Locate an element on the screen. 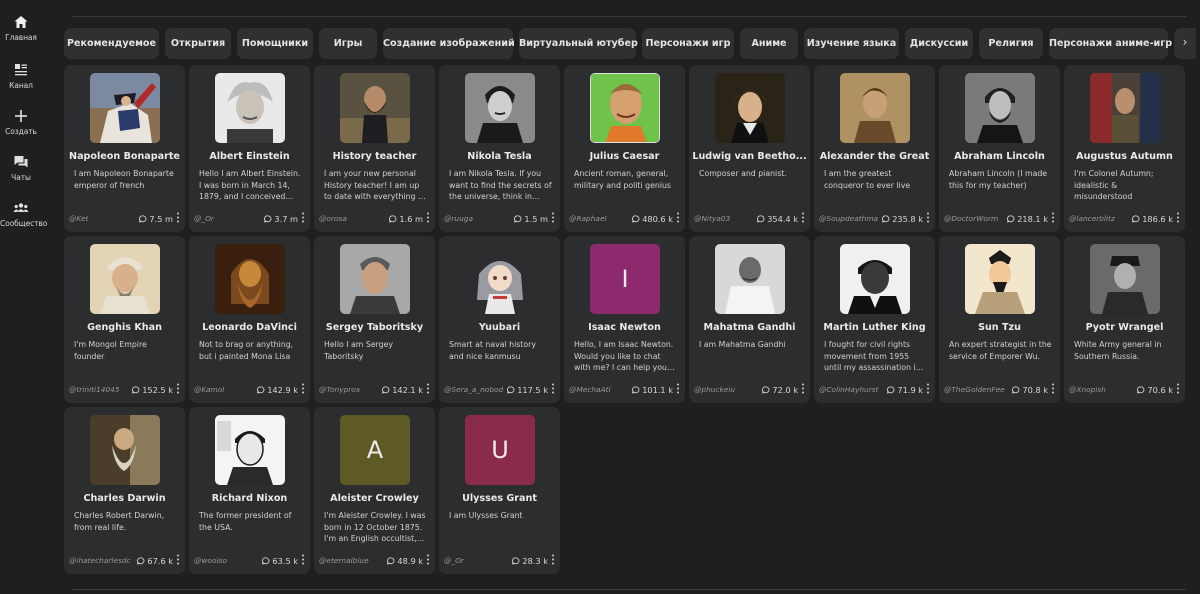  character-name: Pyotr Wrangel is located at coordinates (1124, 327).